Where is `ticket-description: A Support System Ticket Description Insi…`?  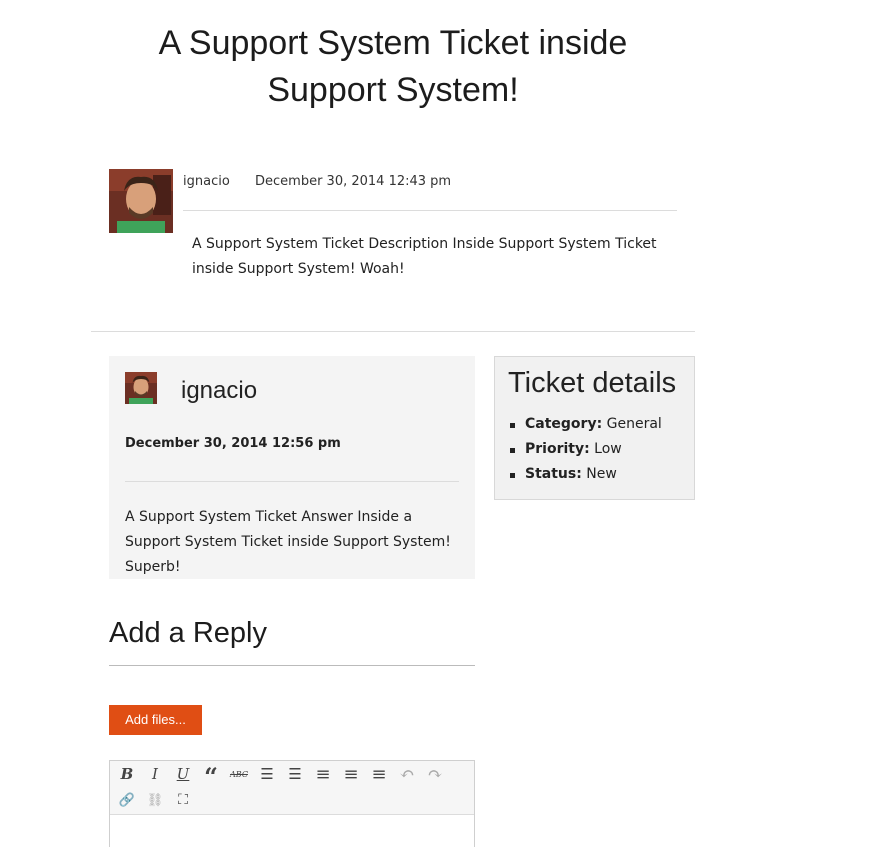
ticket-description: A Support System Ticket Description Insi… is located at coordinates (424, 256).